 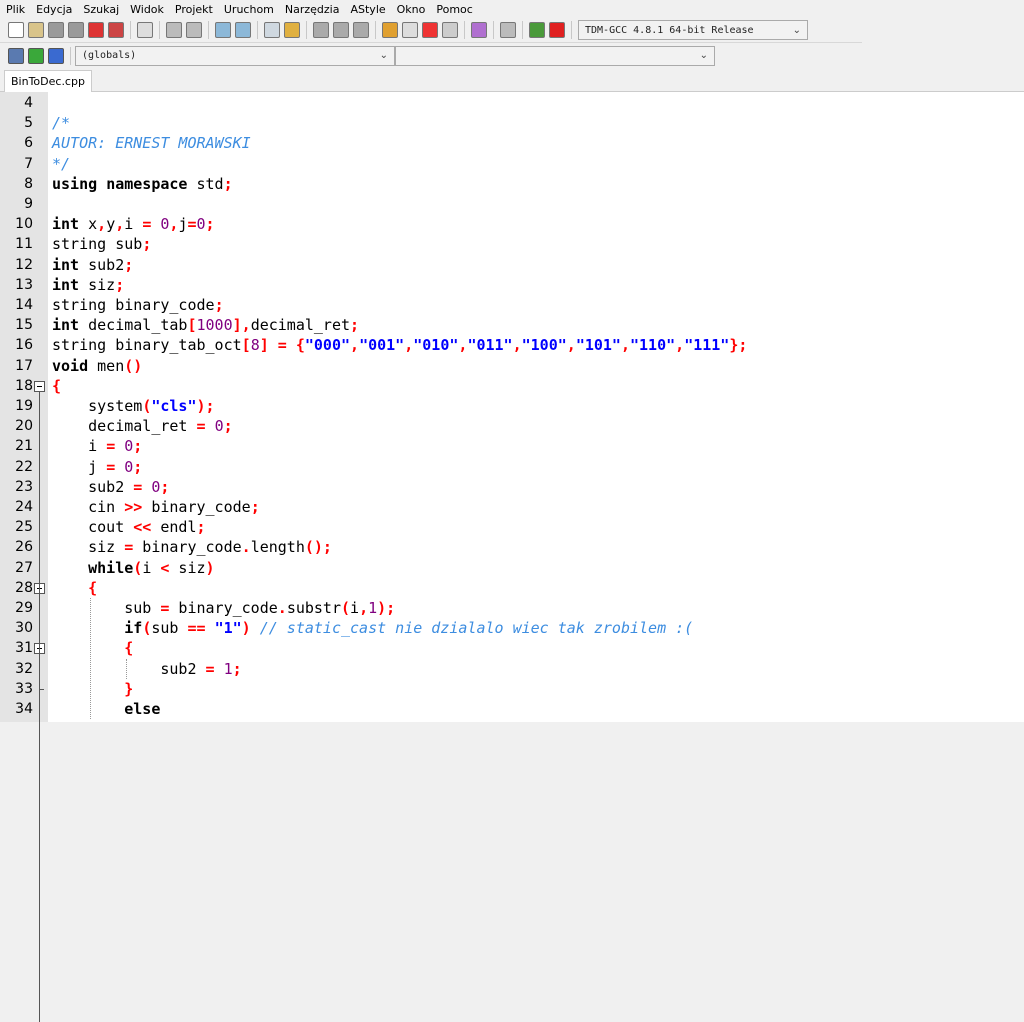 I want to click on code-line: string binary_code;, so click(x=138, y=305).